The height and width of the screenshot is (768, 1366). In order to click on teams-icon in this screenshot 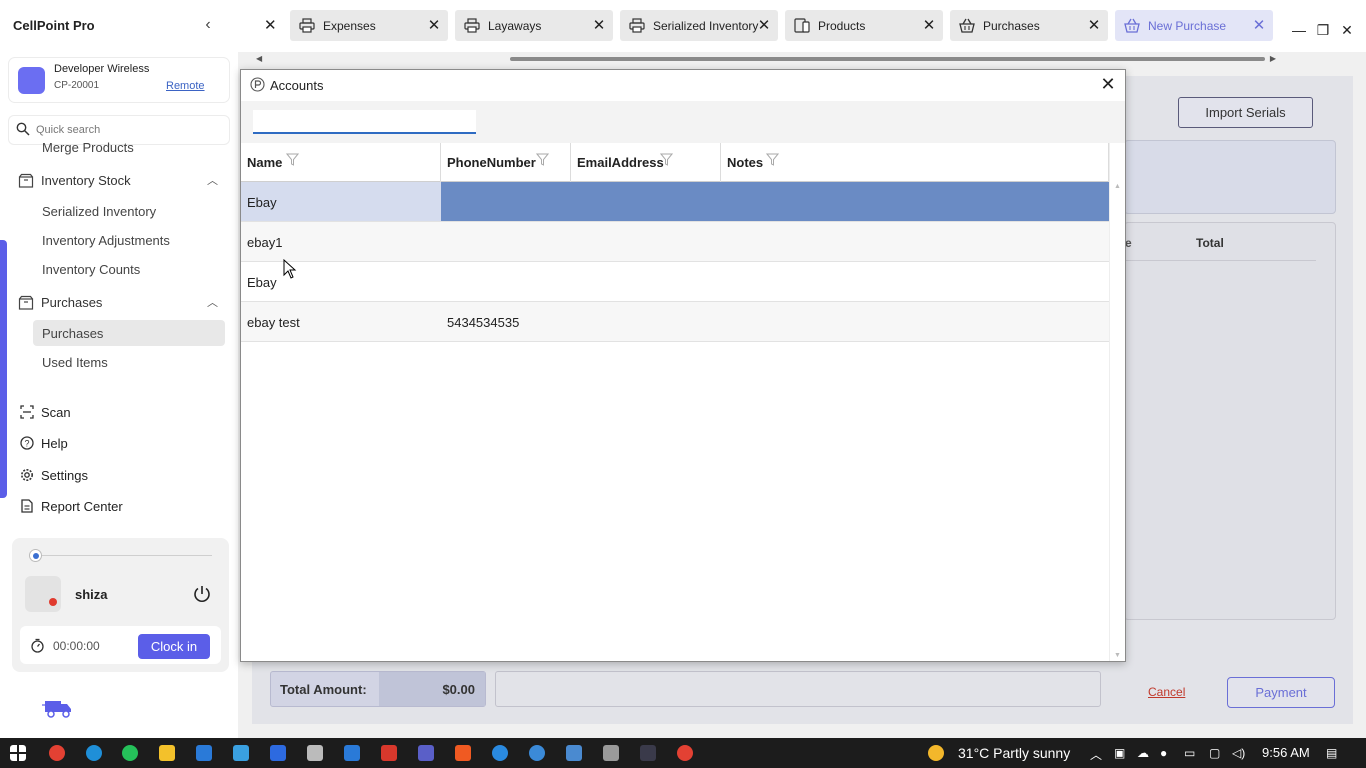, I will do `click(426, 753)`.